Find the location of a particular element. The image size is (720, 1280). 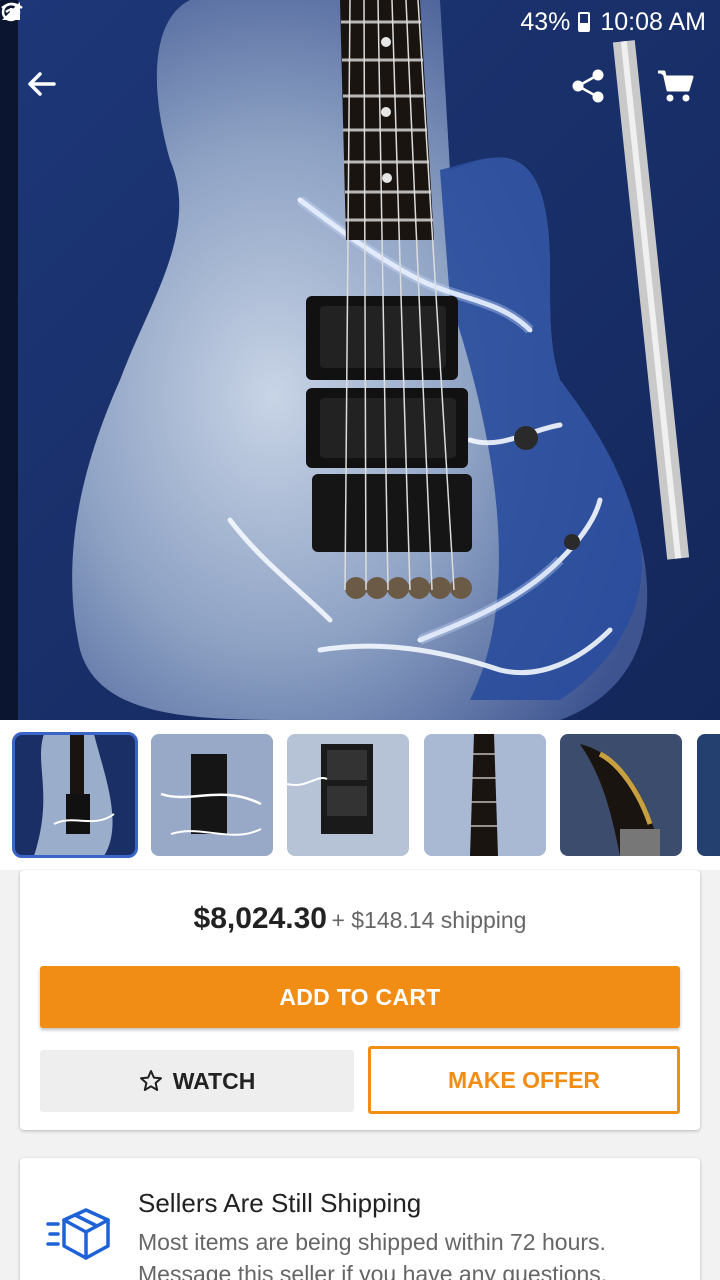

make-offer-label: MAKE OFFER is located at coordinates (524, 1079).